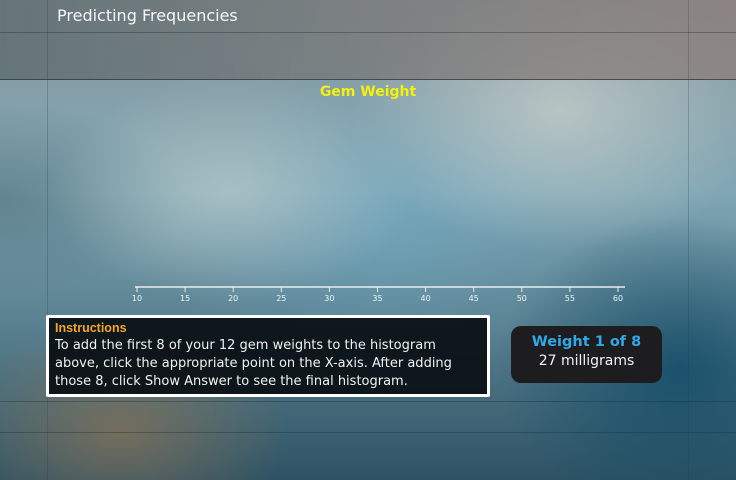  I want to click on x-axis-tick-label: 25, so click(281, 298).